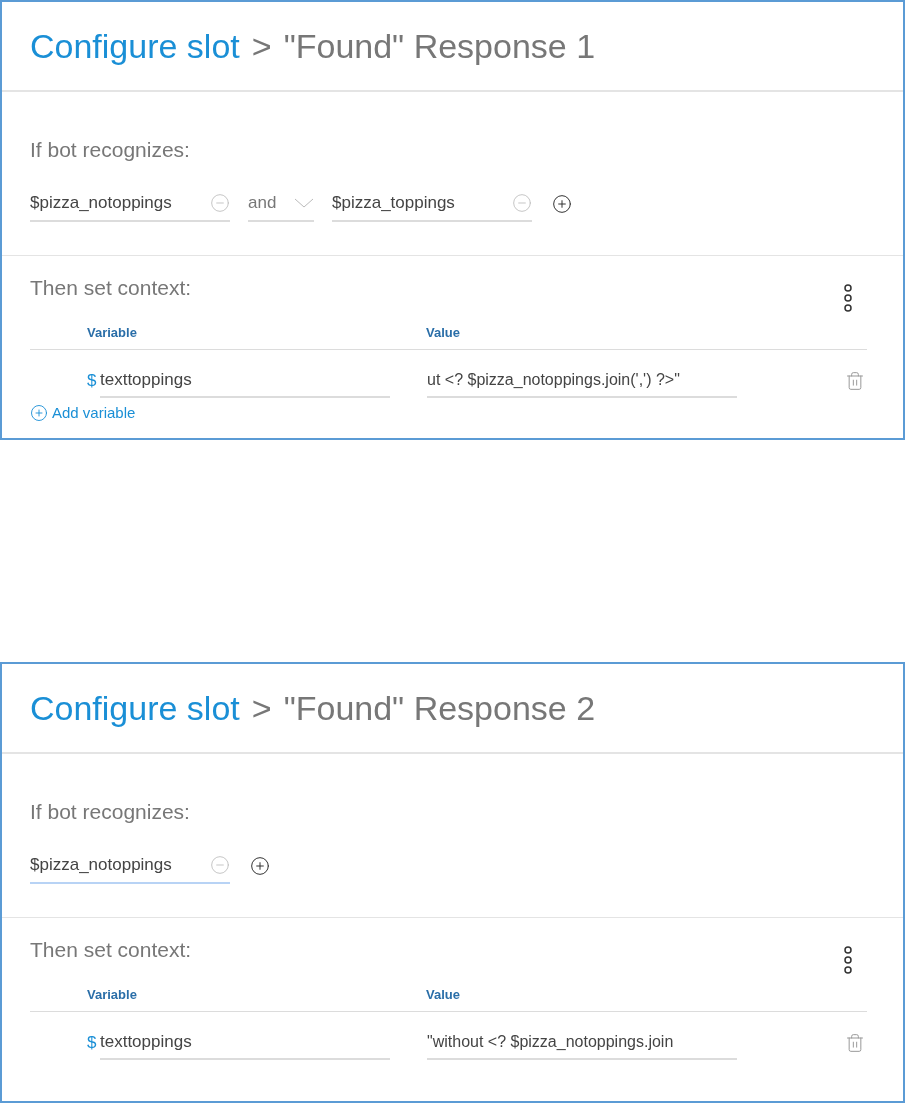 The image size is (905, 1103). I want to click on value-field: ut <? $pizza_notoppings.join(',') ?>", so click(582, 381).